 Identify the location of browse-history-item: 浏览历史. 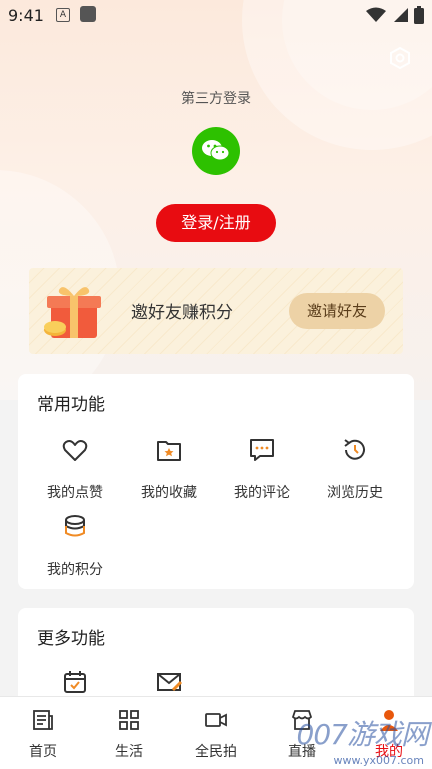
(355, 469).